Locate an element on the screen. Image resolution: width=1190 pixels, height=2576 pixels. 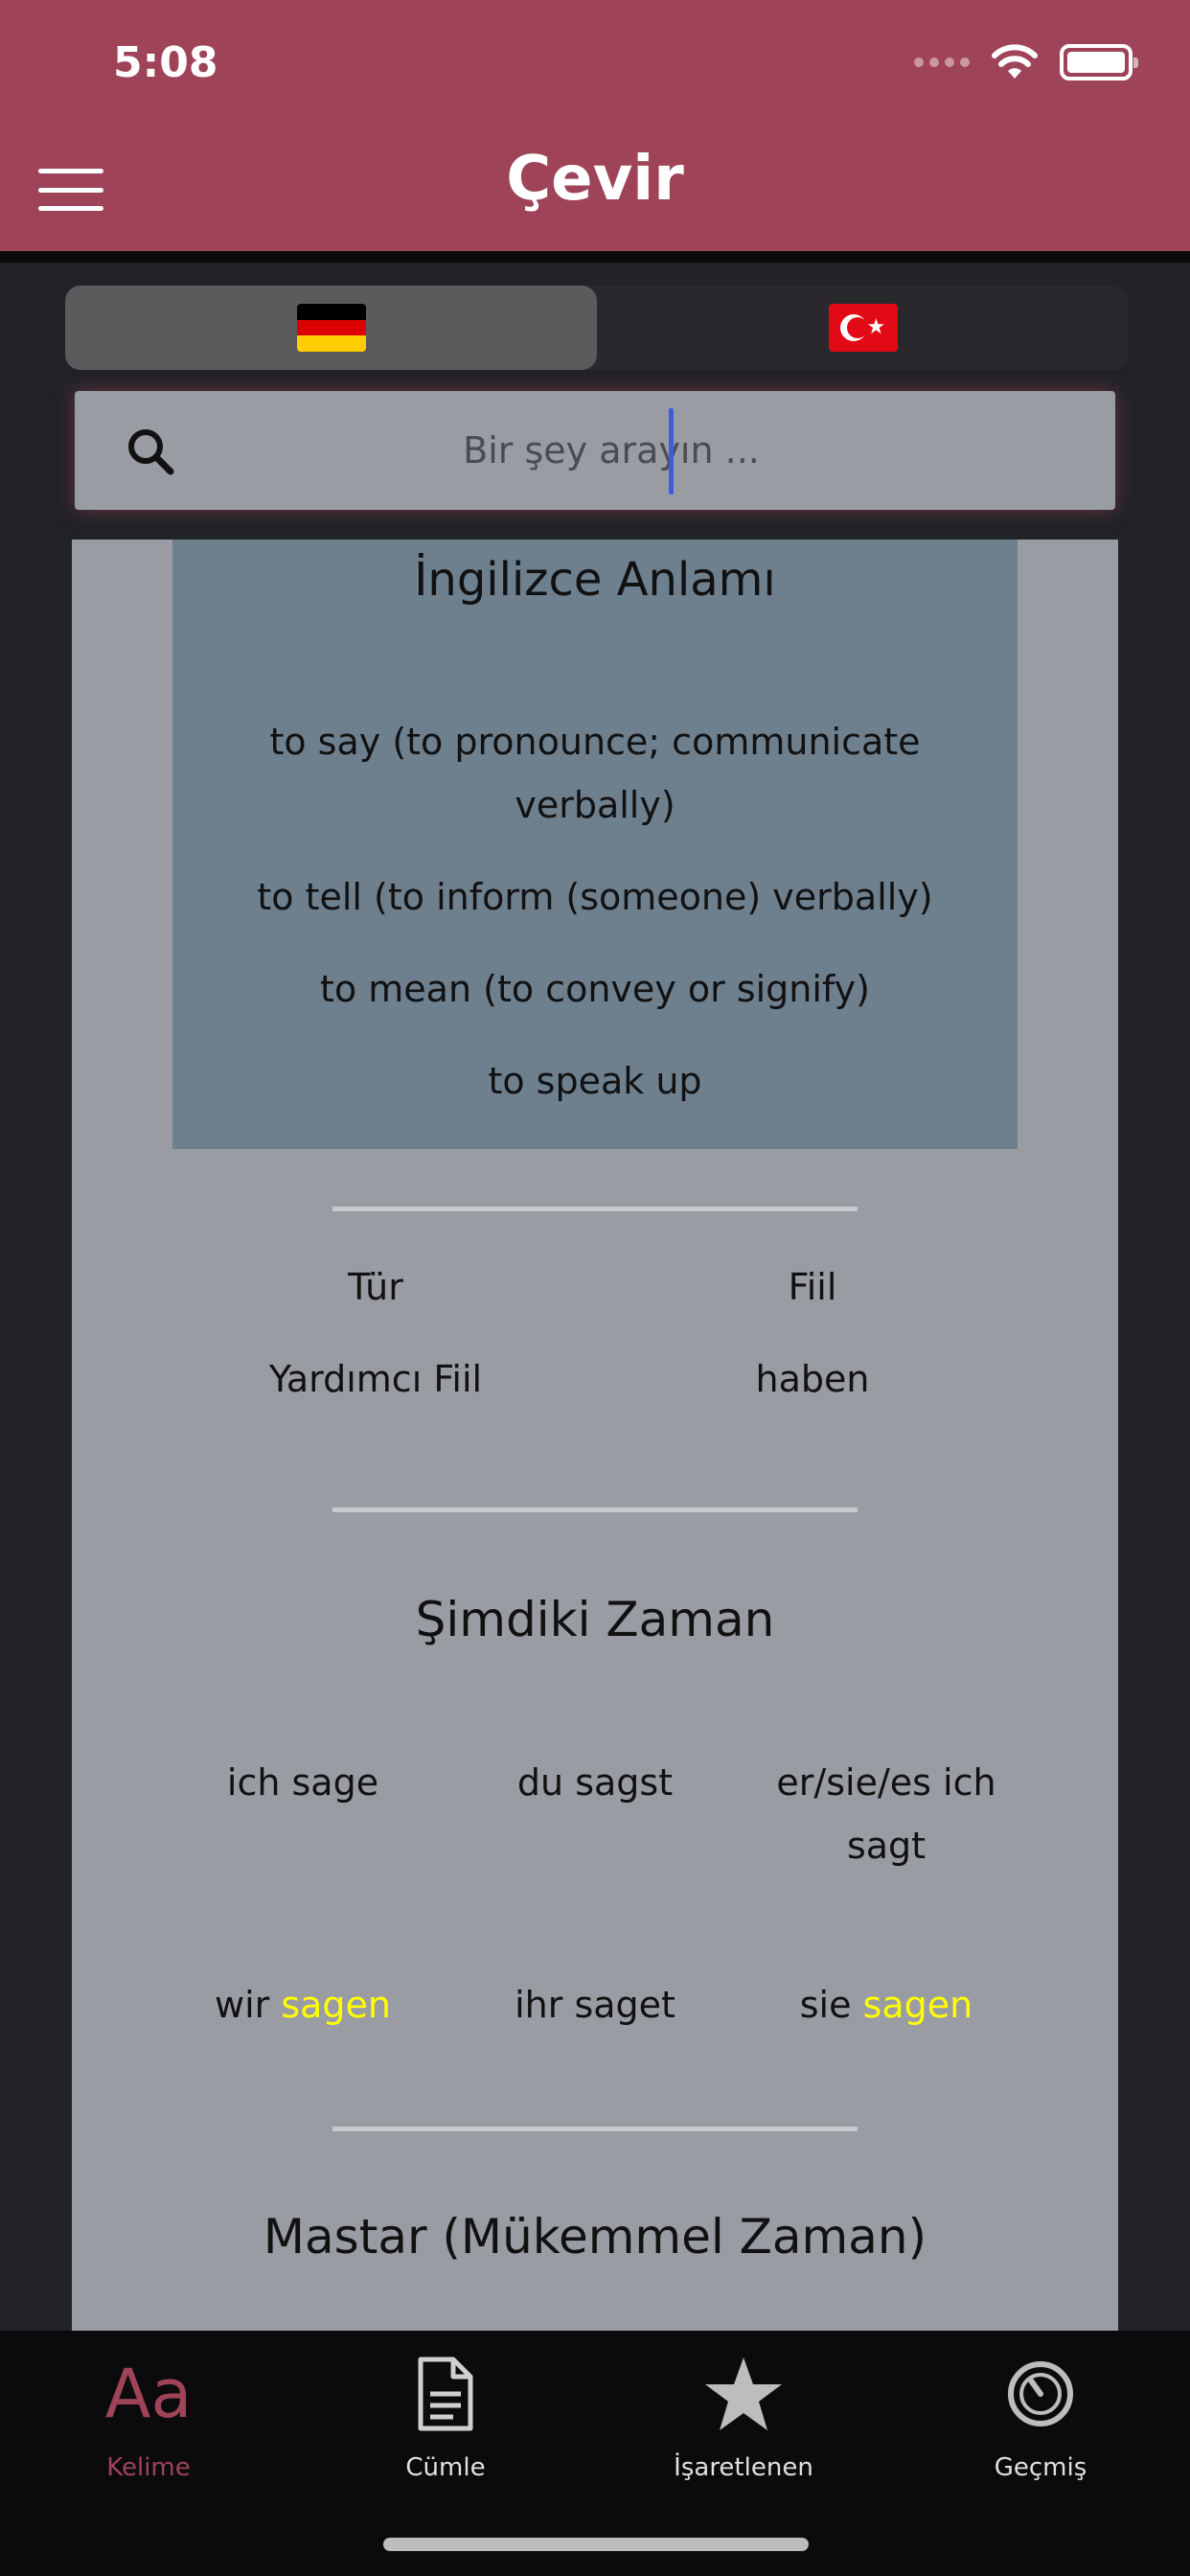
tab-label: Geçmiş is located at coordinates (1040, 2467).